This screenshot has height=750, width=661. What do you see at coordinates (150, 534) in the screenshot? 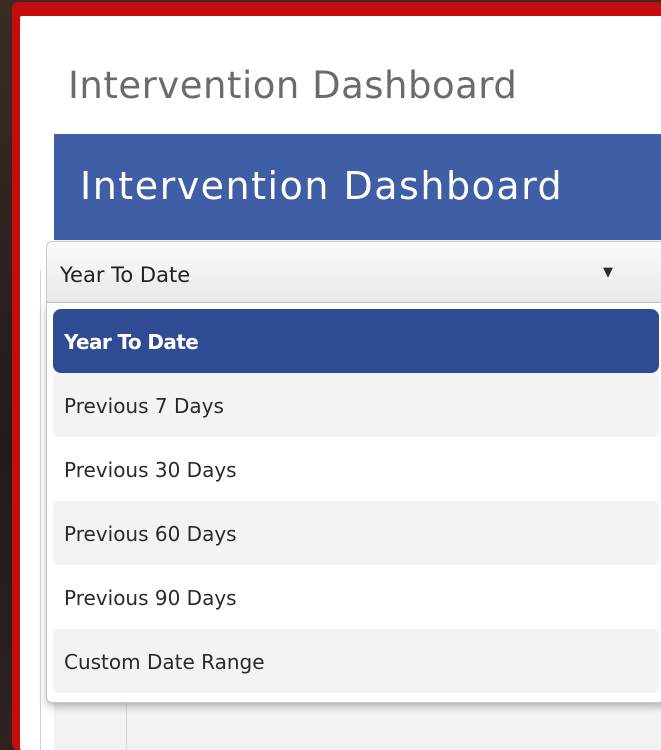
I see `dropdown-option-label: Previous 60 Days` at bounding box center [150, 534].